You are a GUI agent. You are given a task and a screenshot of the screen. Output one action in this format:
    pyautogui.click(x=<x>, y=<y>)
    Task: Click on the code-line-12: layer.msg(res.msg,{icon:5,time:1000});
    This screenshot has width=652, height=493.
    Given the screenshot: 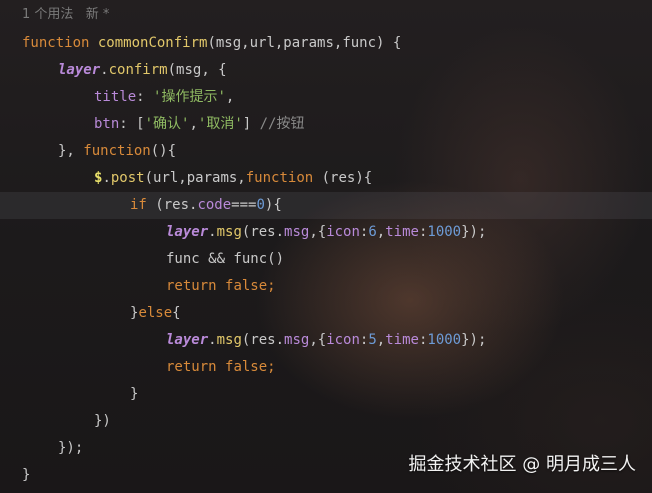 What is the action you would take?
    pyautogui.click(x=326, y=340)
    